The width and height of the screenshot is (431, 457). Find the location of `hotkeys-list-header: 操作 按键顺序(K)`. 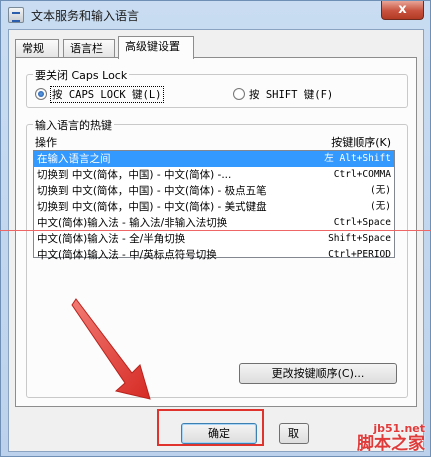

hotkeys-list-header: 操作 按键顺序(K) is located at coordinates (214, 141).